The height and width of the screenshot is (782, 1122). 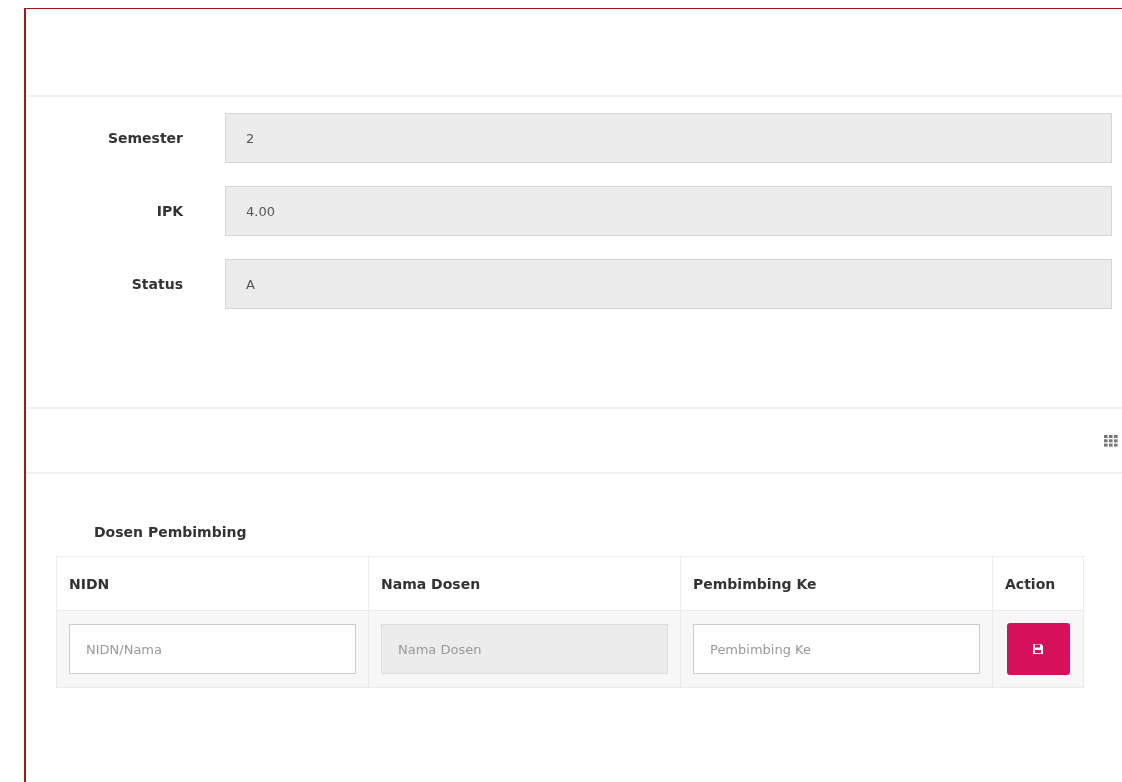 I want to click on grid-icon, so click(x=1111, y=440).